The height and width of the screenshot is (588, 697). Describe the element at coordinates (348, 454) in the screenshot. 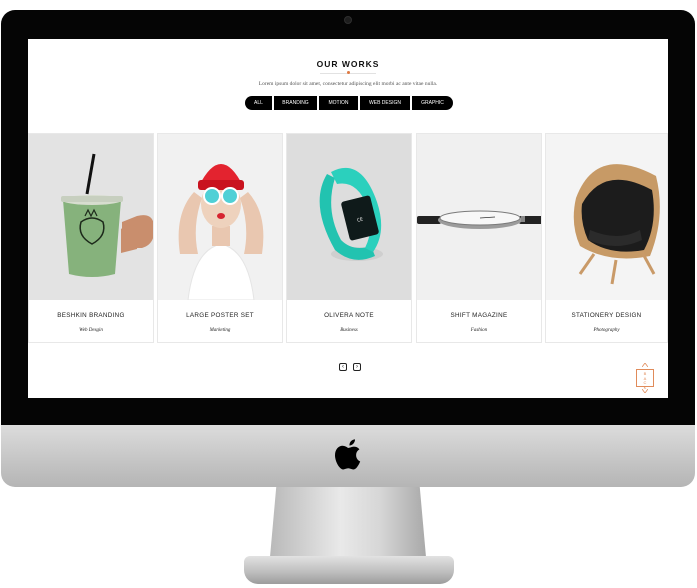

I see `apple-logo-icon` at that location.